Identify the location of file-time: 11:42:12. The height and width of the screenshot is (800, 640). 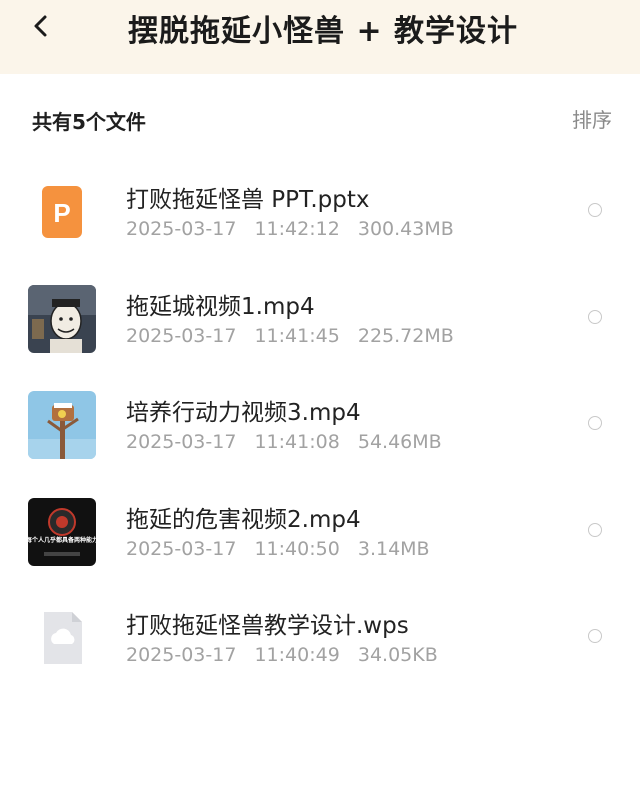
(297, 229).